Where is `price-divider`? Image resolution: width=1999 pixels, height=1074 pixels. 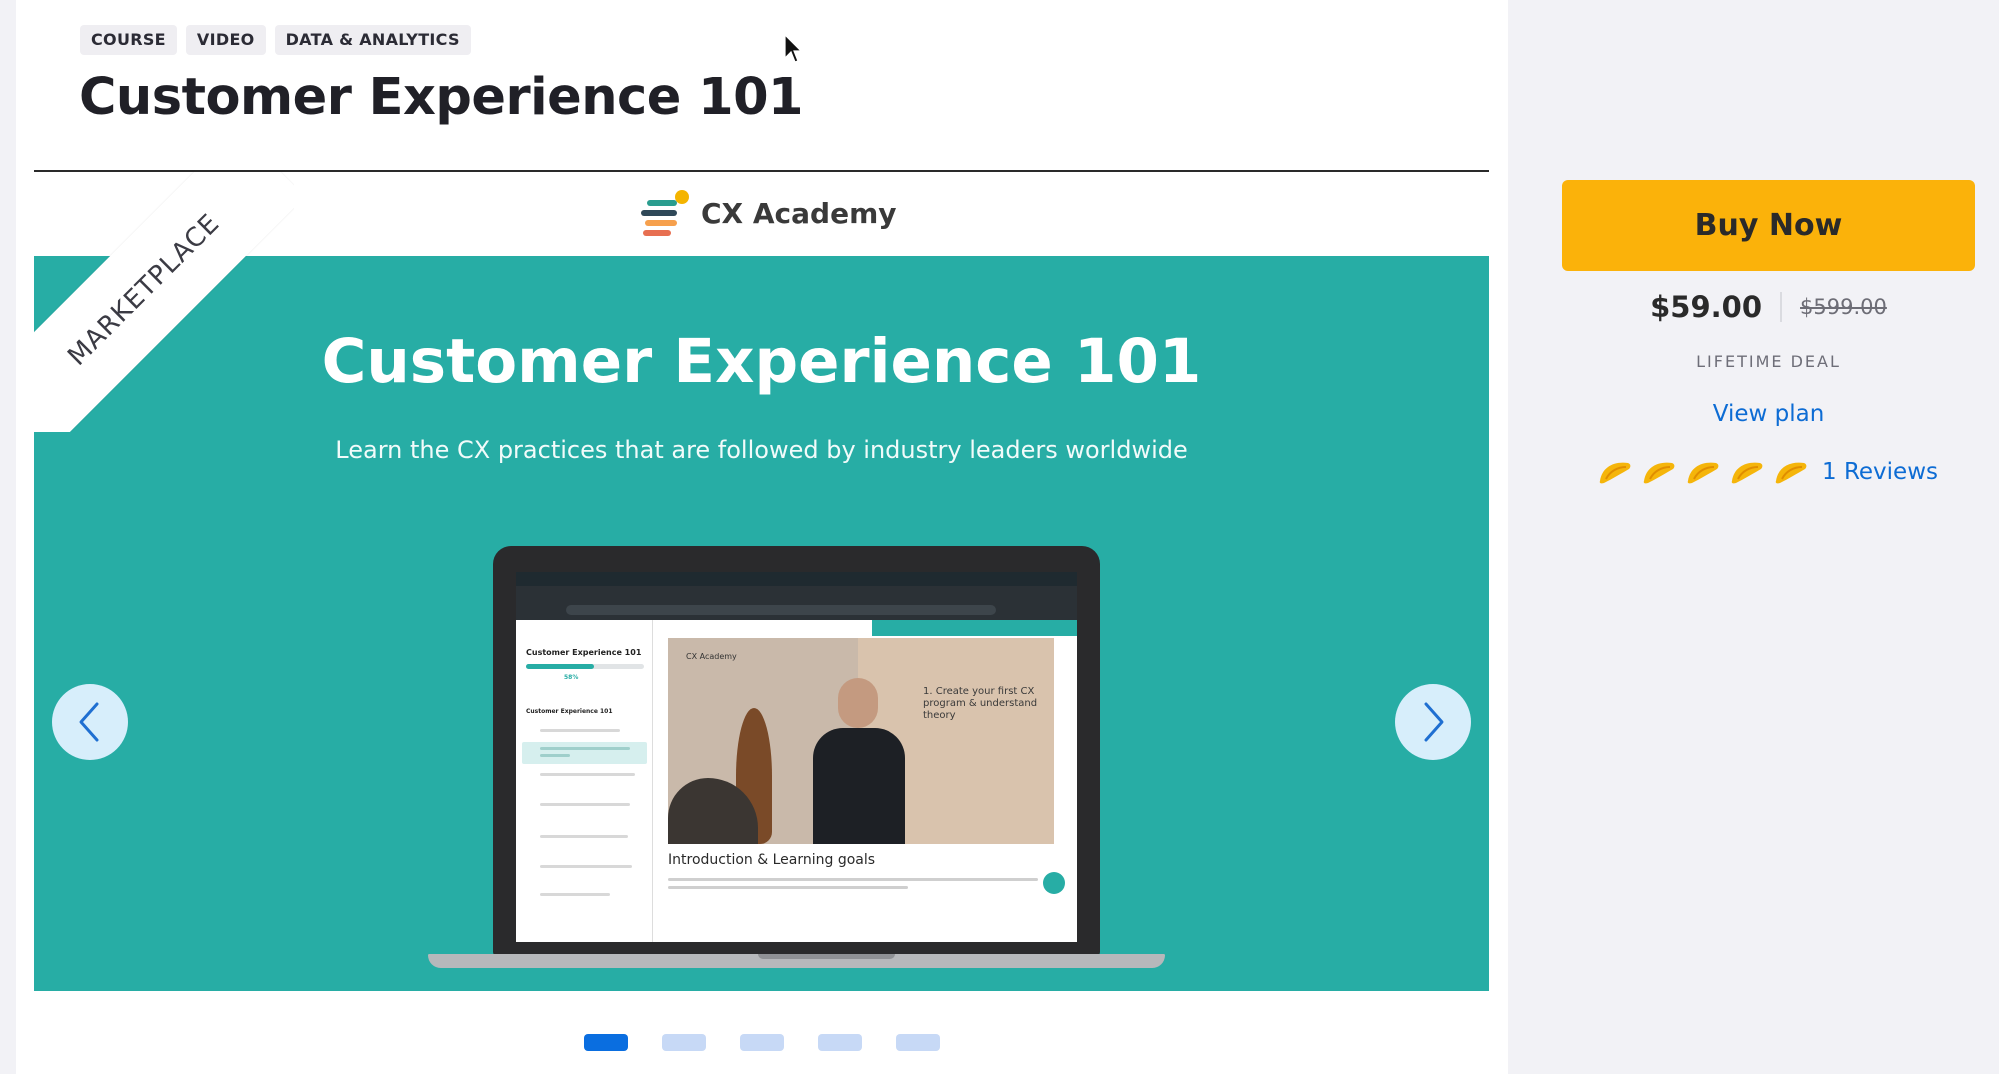
price-divider is located at coordinates (1781, 307).